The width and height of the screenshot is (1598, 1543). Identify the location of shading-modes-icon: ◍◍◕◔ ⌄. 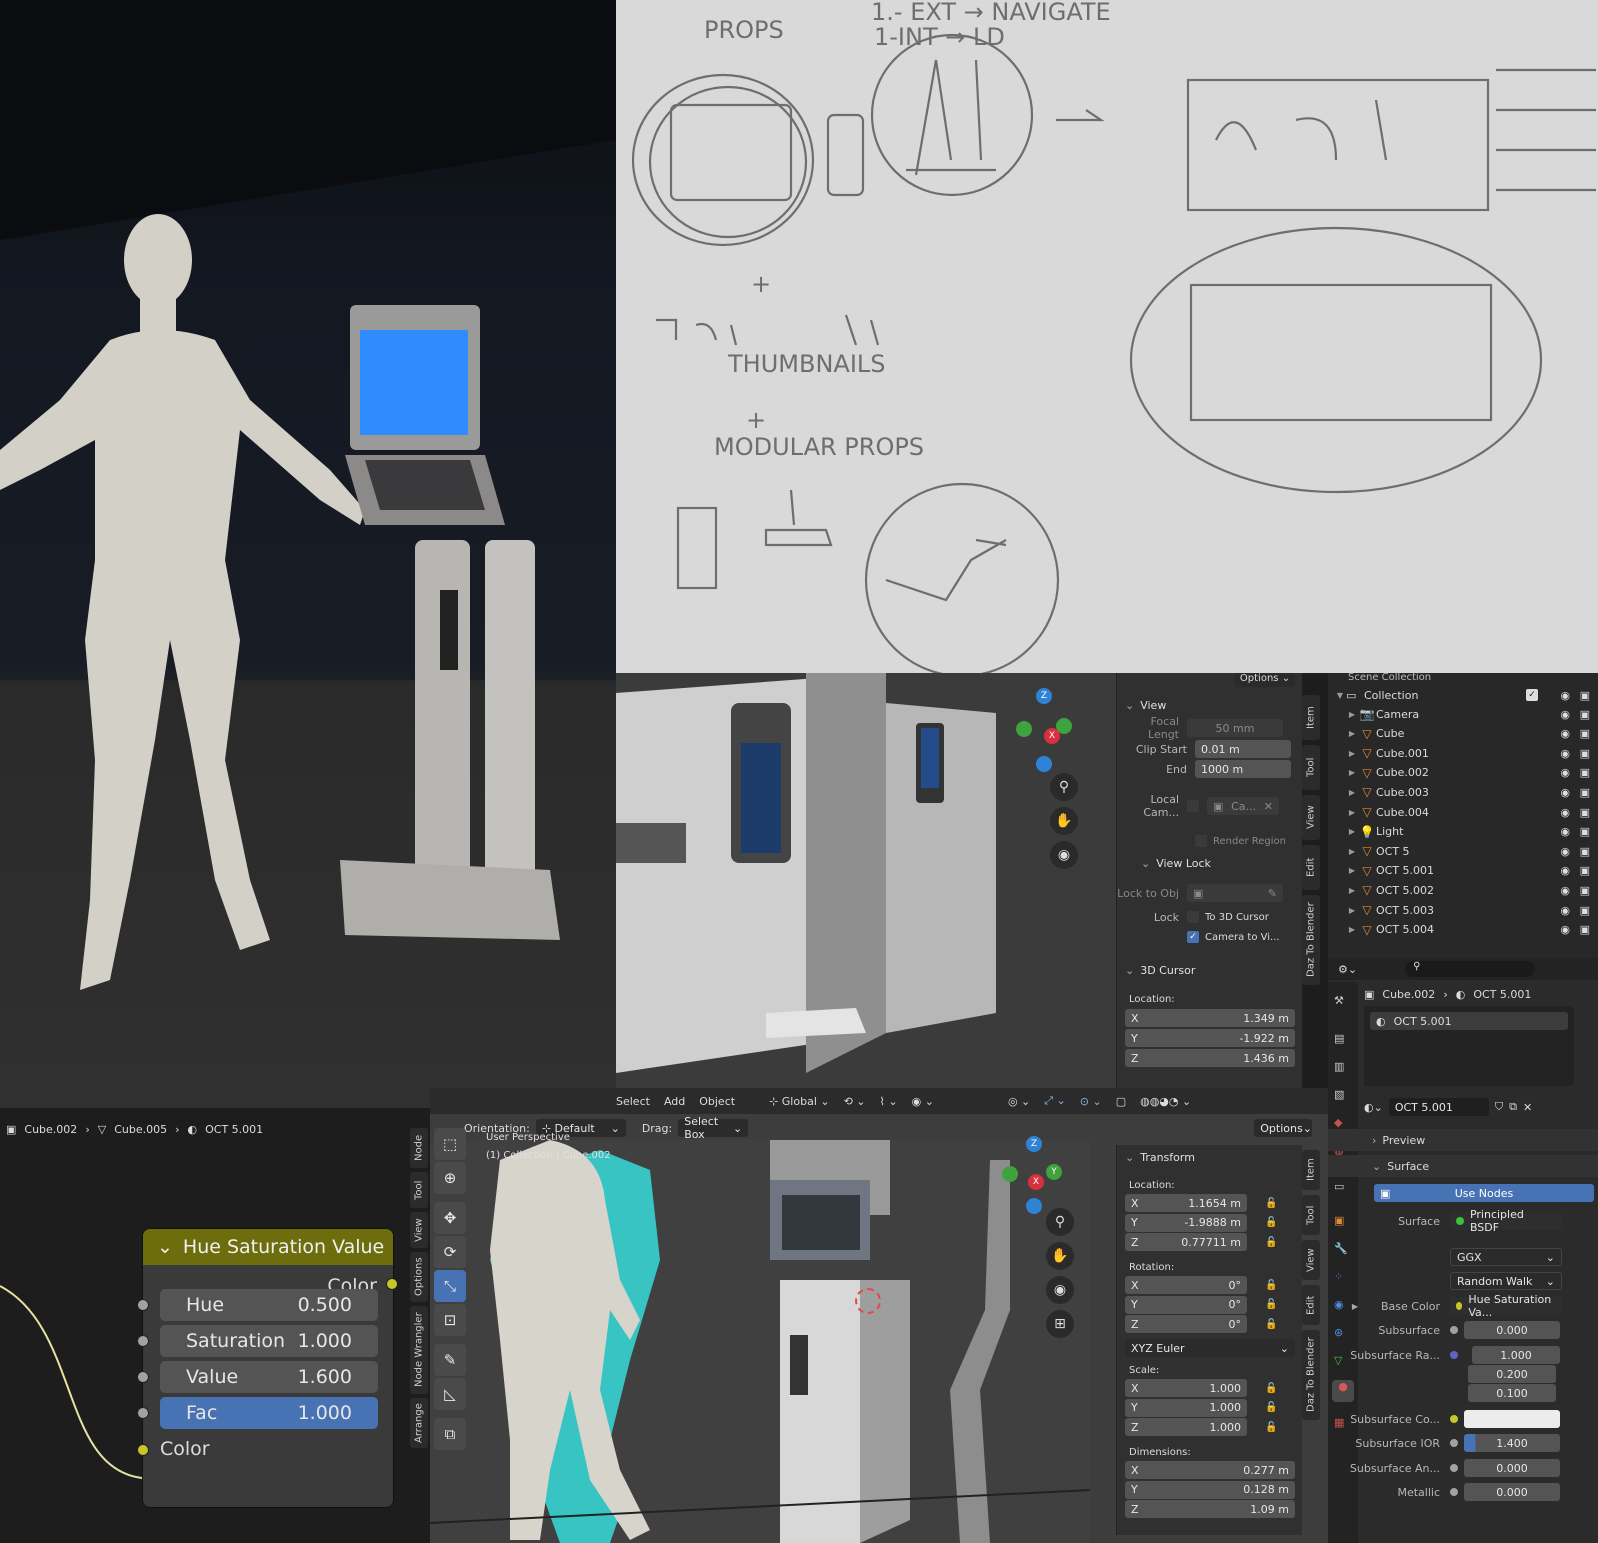
(1165, 1101).